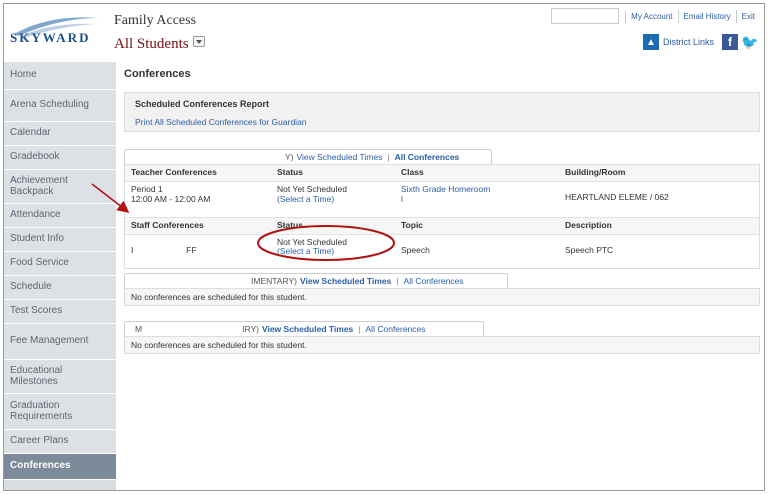  Describe the element at coordinates (305, 251) in the screenshot. I see `staff-select-time-link: (Select a Time)` at that location.